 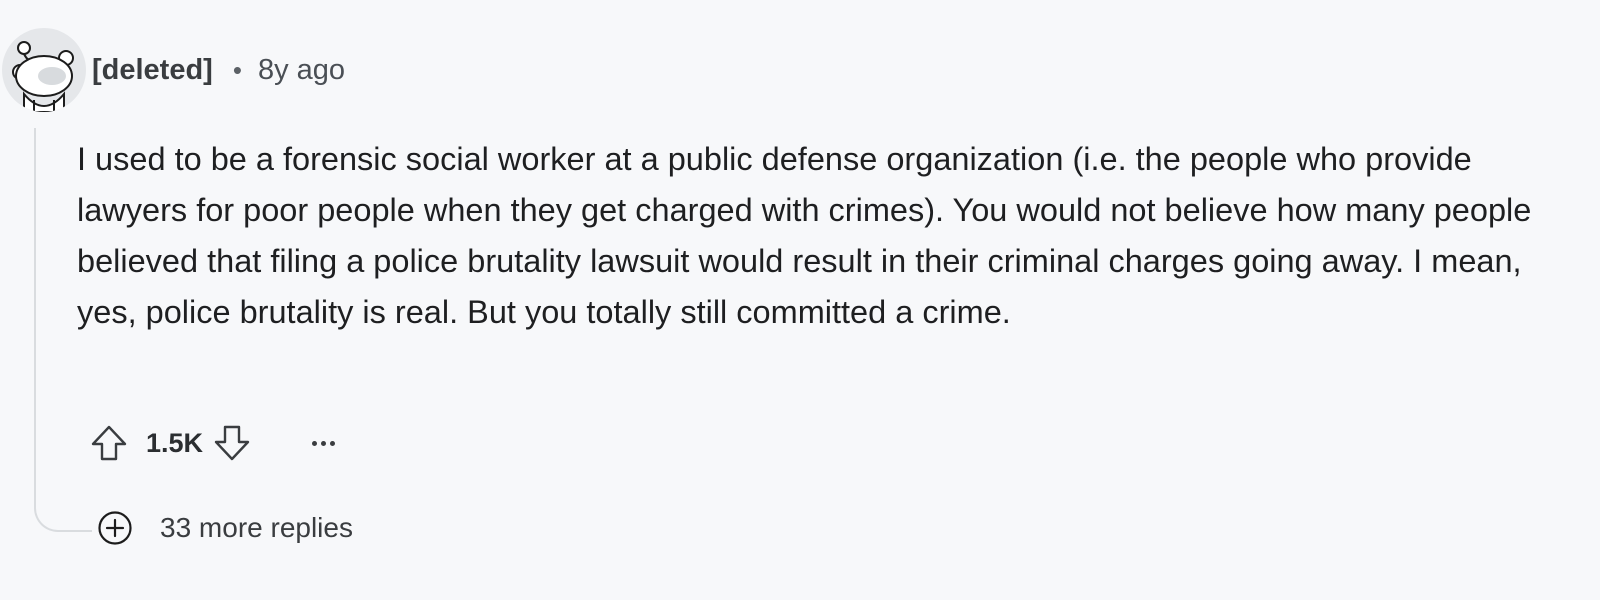 I want to click on comment-header: [deleted] • 8y ago, so click(x=218, y=70).